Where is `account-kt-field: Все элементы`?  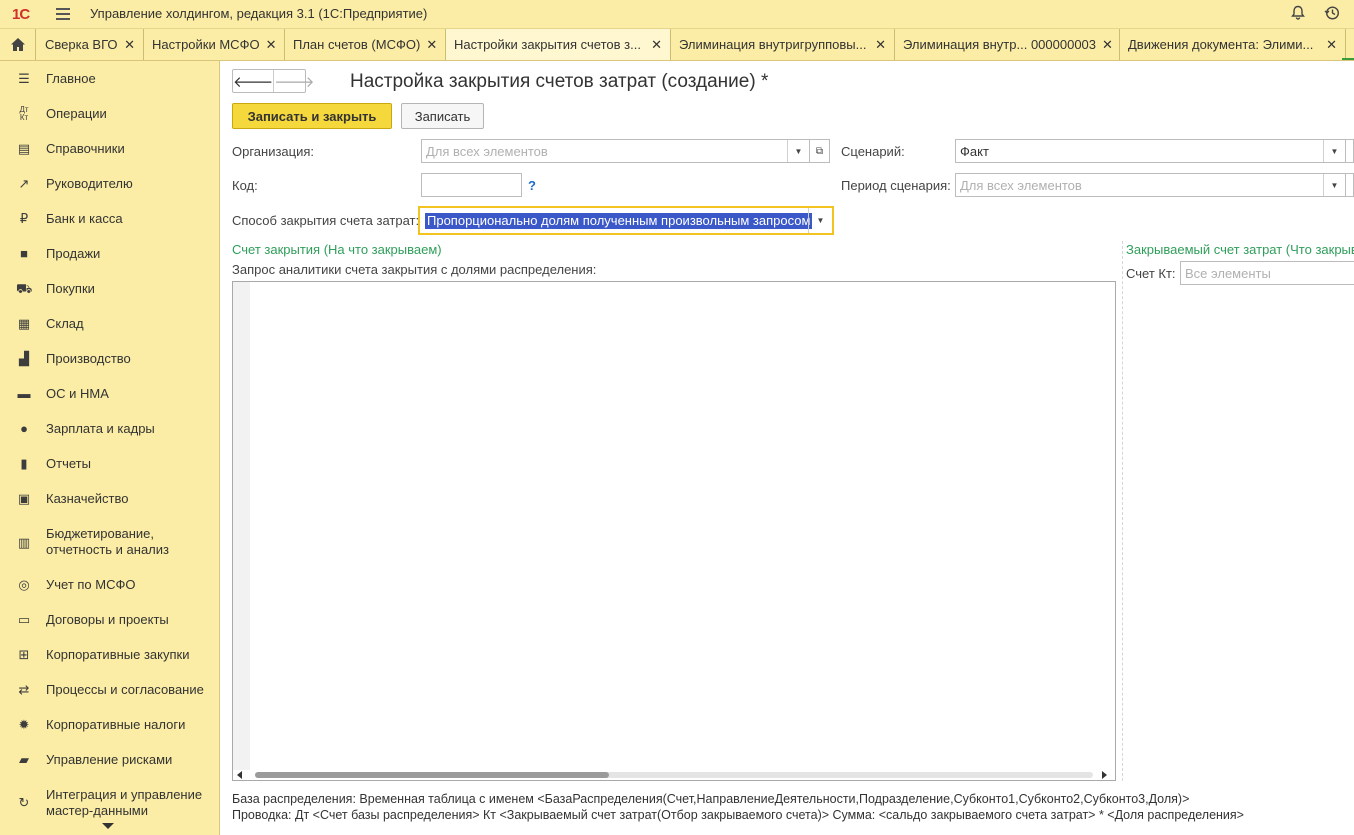 account-kt-field: Все элементы is located at coordinates (1267, 273).